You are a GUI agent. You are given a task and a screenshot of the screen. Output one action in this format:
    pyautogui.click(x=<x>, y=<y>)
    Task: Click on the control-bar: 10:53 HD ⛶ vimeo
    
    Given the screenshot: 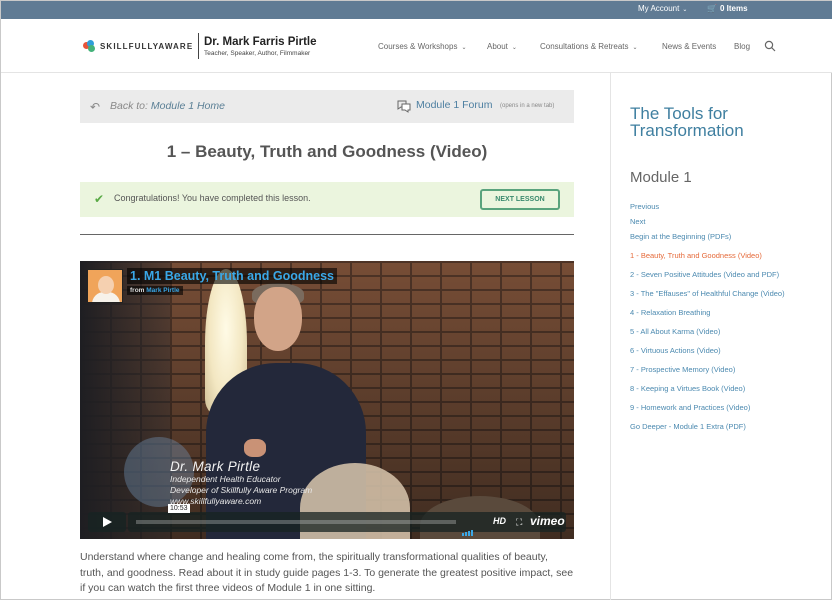 What is the action you would take?
    pyautogui.click(x=347, y=520)
    